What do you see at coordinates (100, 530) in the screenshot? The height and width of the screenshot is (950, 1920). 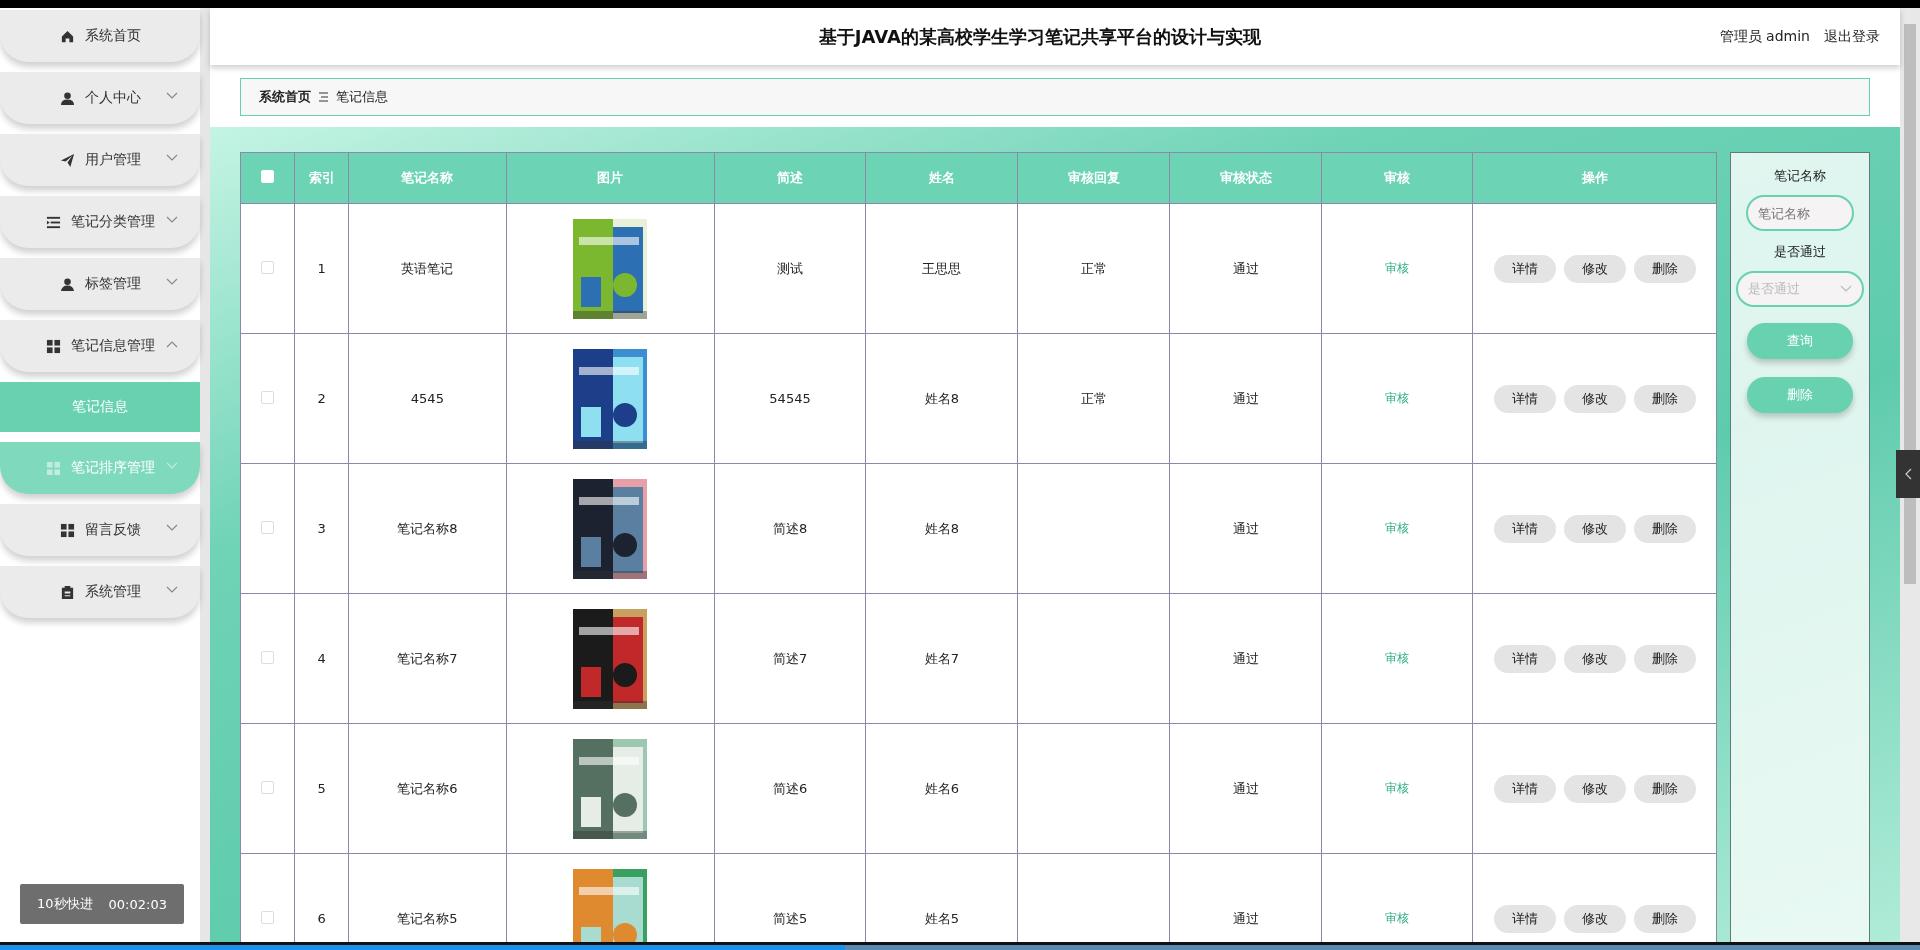 I see `sidebar-item: 留言反馈` at bounding box center [100, 530].